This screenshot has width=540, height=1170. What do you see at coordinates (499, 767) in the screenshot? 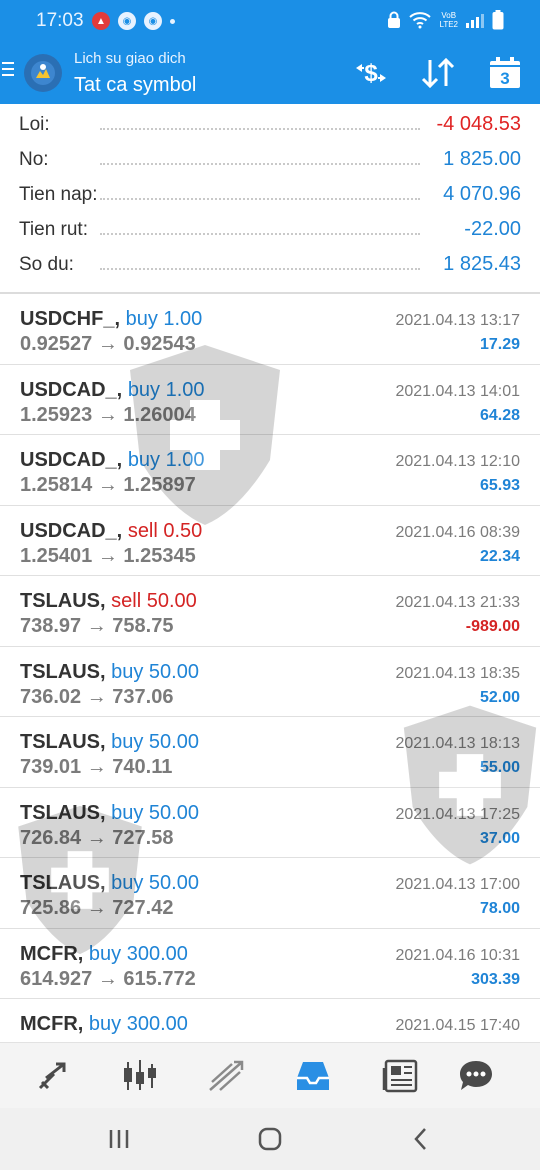
I see `trade-profit: 55.00` at bounding box center [499, 767].